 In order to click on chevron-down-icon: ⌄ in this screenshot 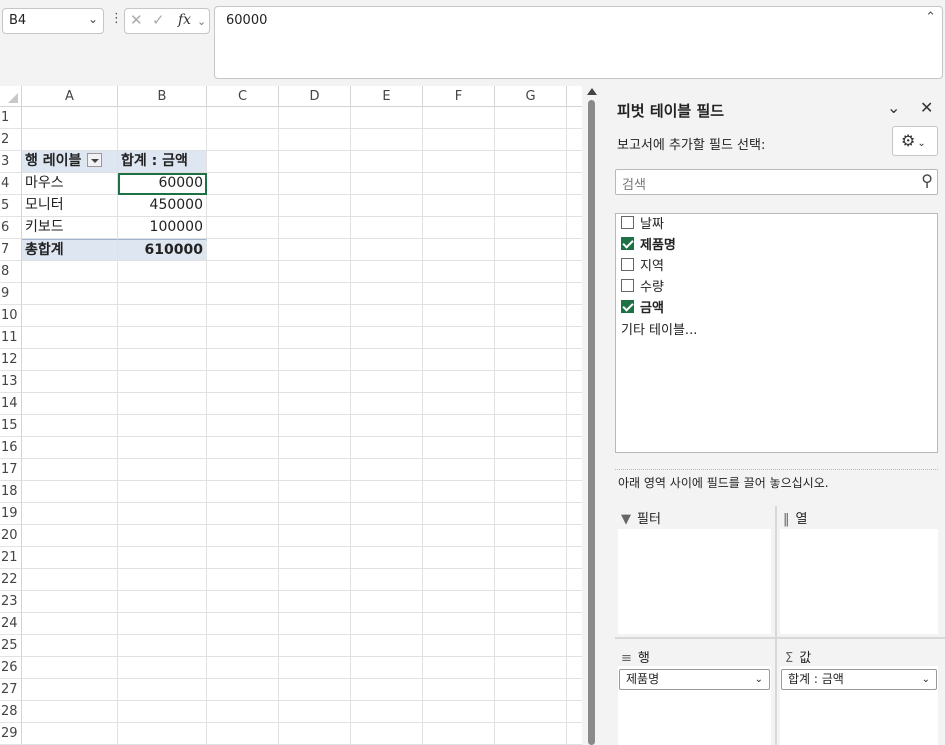, I will do `click(759, 679)`.